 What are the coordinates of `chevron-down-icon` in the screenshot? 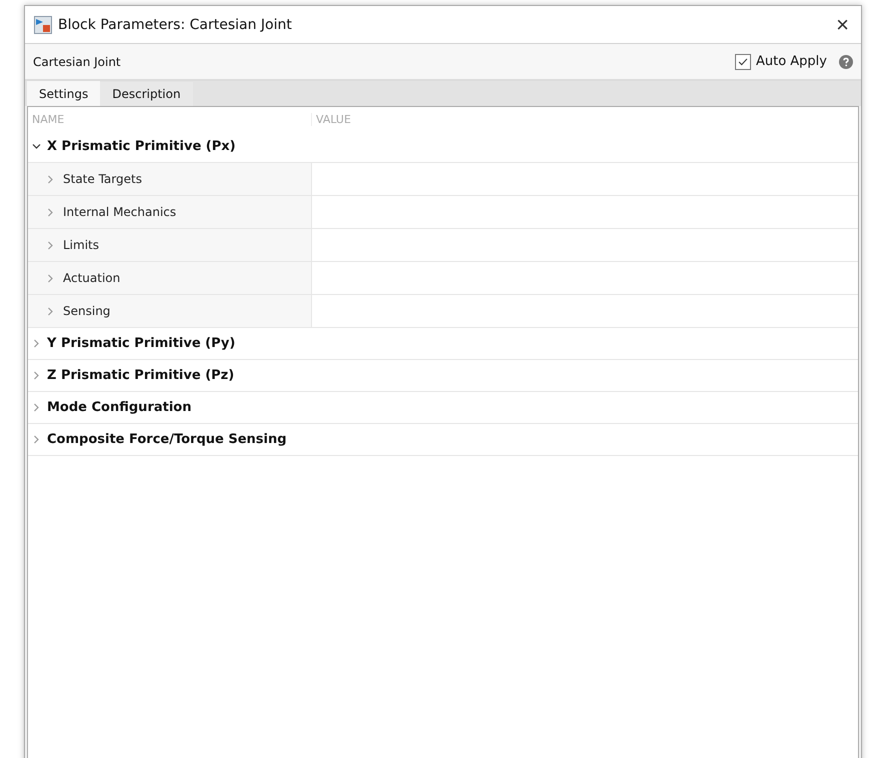 It's located at (36, 146).